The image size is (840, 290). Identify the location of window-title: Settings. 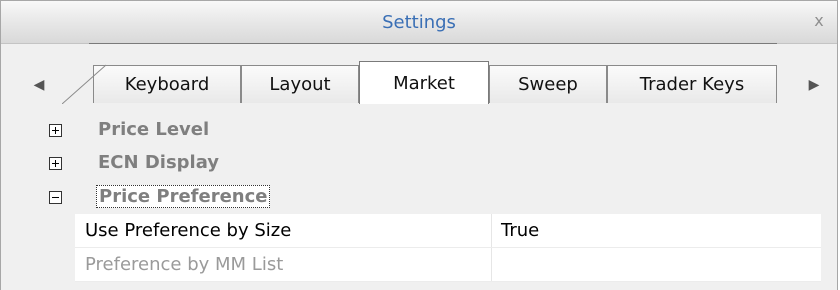
(419, 22).